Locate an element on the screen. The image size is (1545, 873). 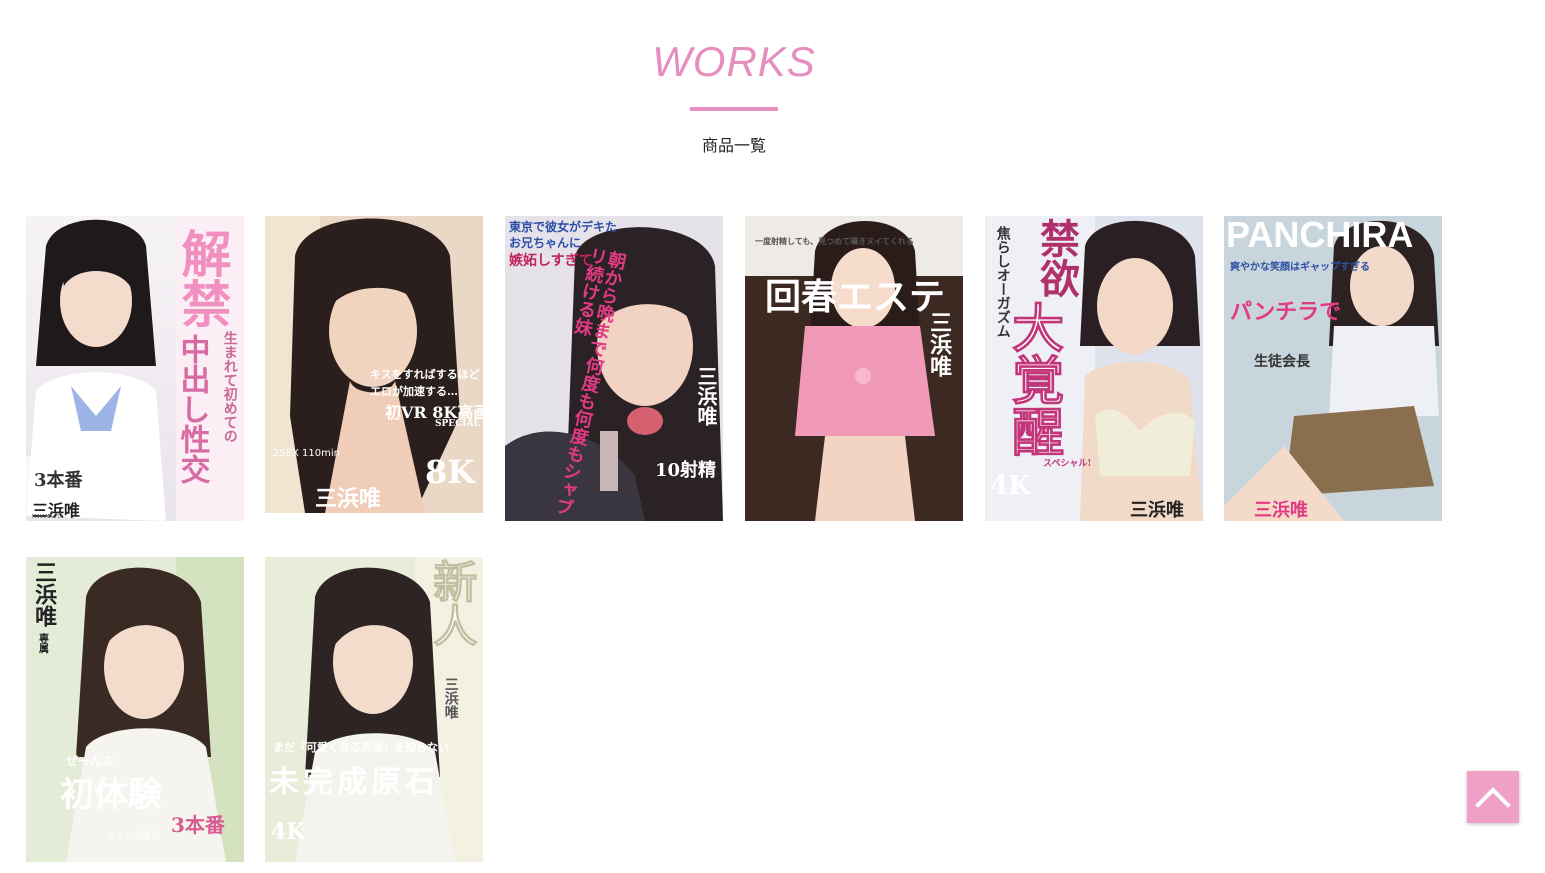
cover-head3: 嫉妬しすぎて is located at coordinates (551, 261).